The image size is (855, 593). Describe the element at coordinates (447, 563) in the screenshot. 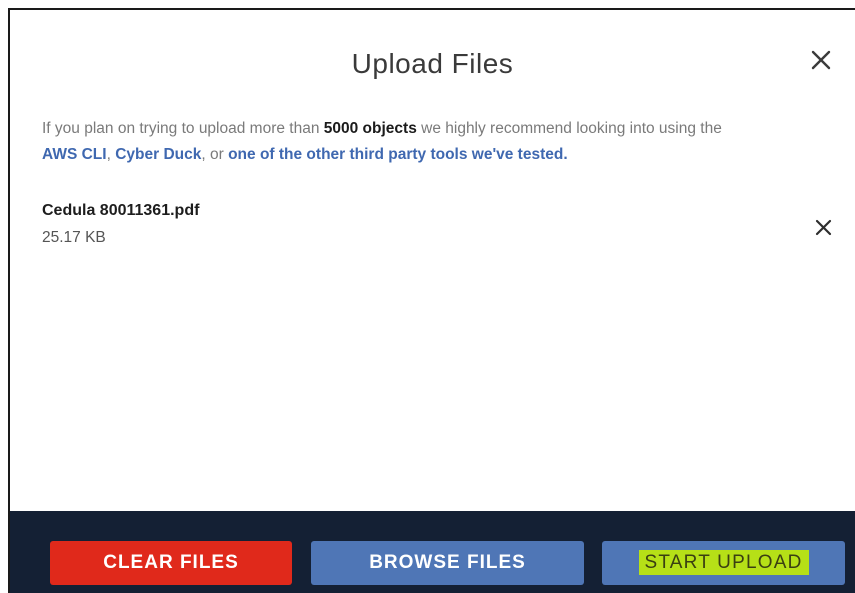

I see `browse-files-button: BROWSE FILES` at that location.